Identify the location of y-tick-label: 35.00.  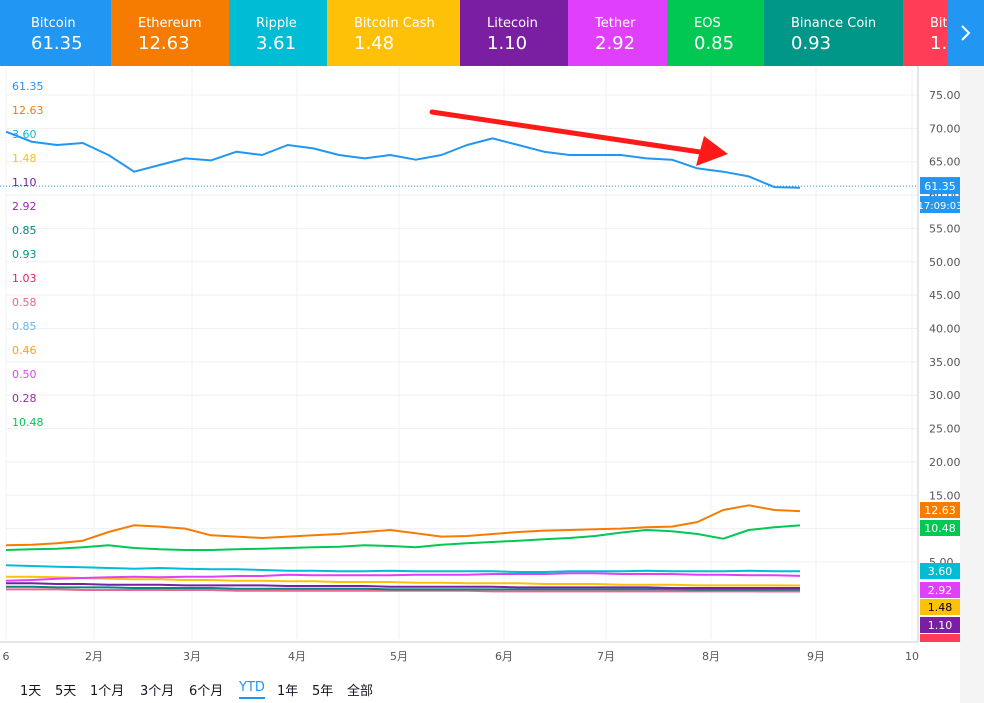
(944, 362).